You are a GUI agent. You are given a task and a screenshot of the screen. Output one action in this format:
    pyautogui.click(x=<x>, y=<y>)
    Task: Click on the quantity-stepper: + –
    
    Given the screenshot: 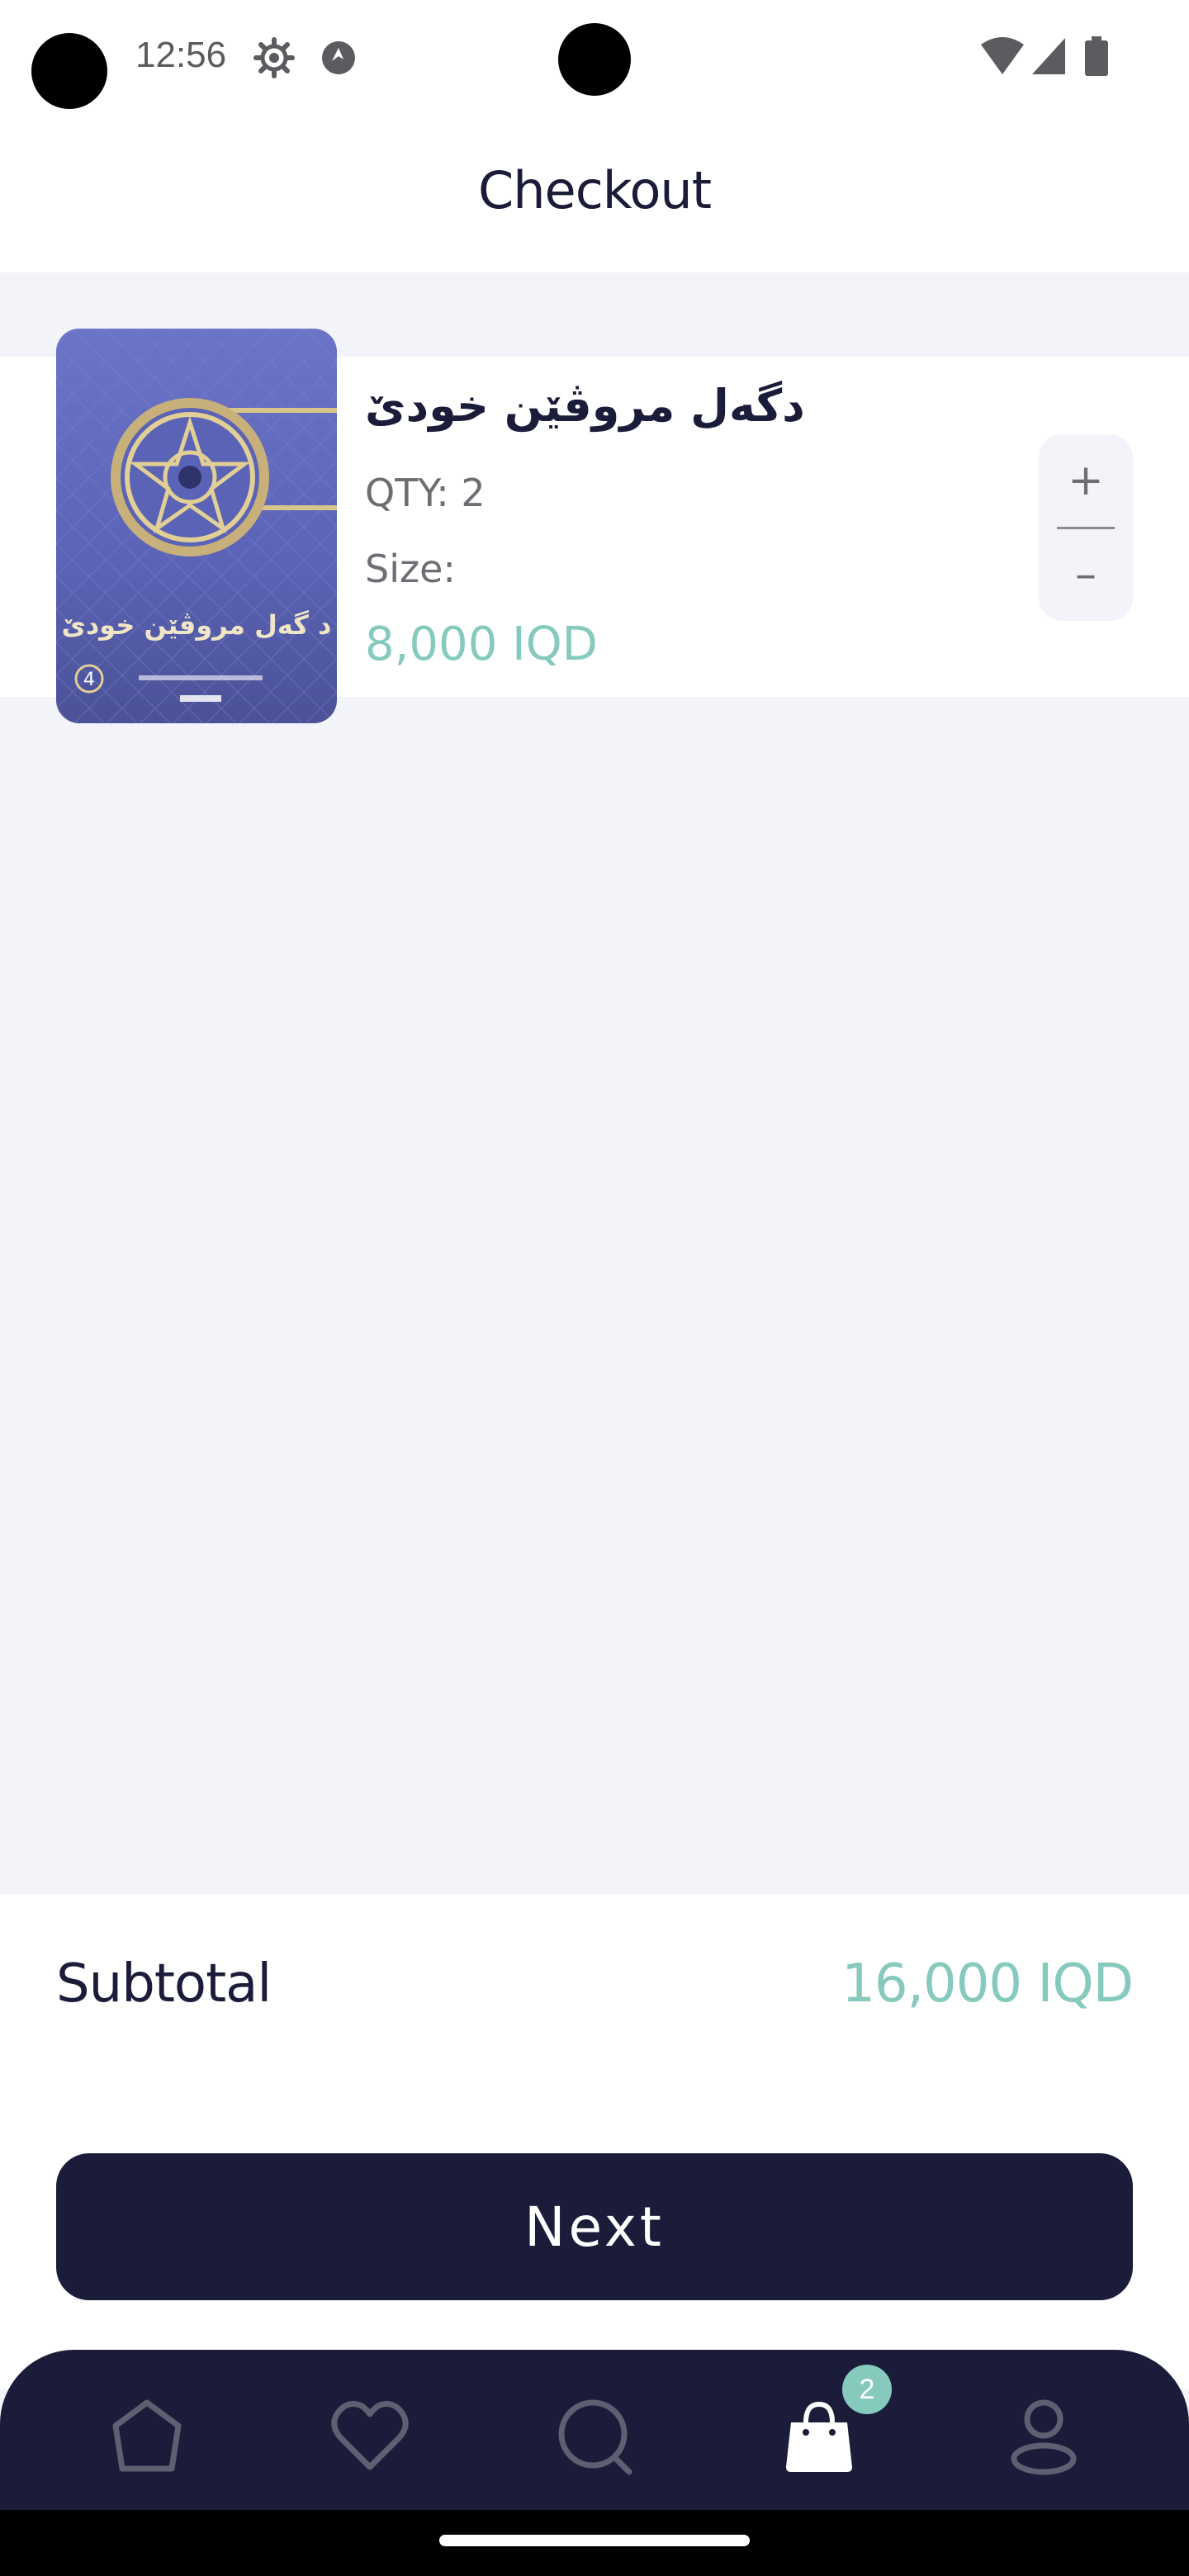 What is the action you would take?
    pyautogui.click(x=1086, y=527)
    